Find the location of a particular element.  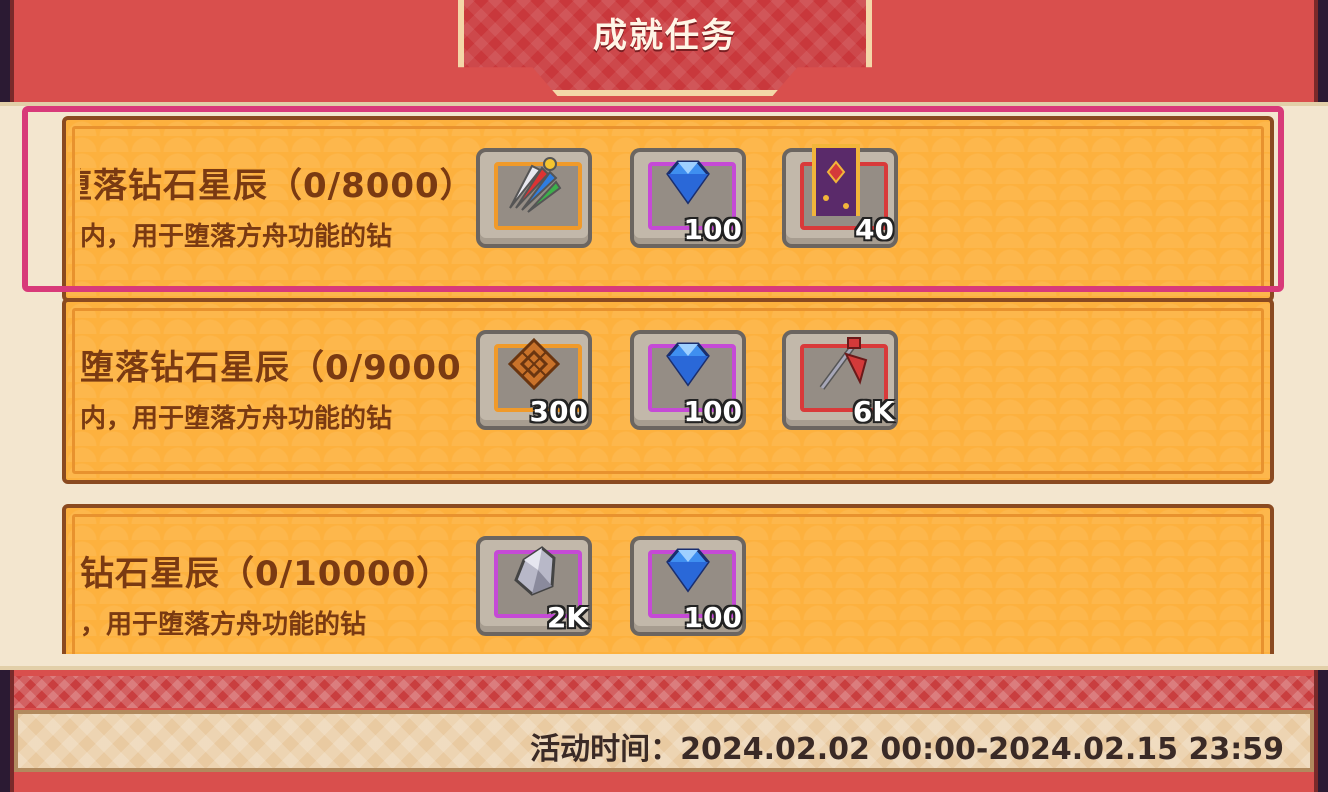

reward-slot: 300 is located at coordinates (534, 380).